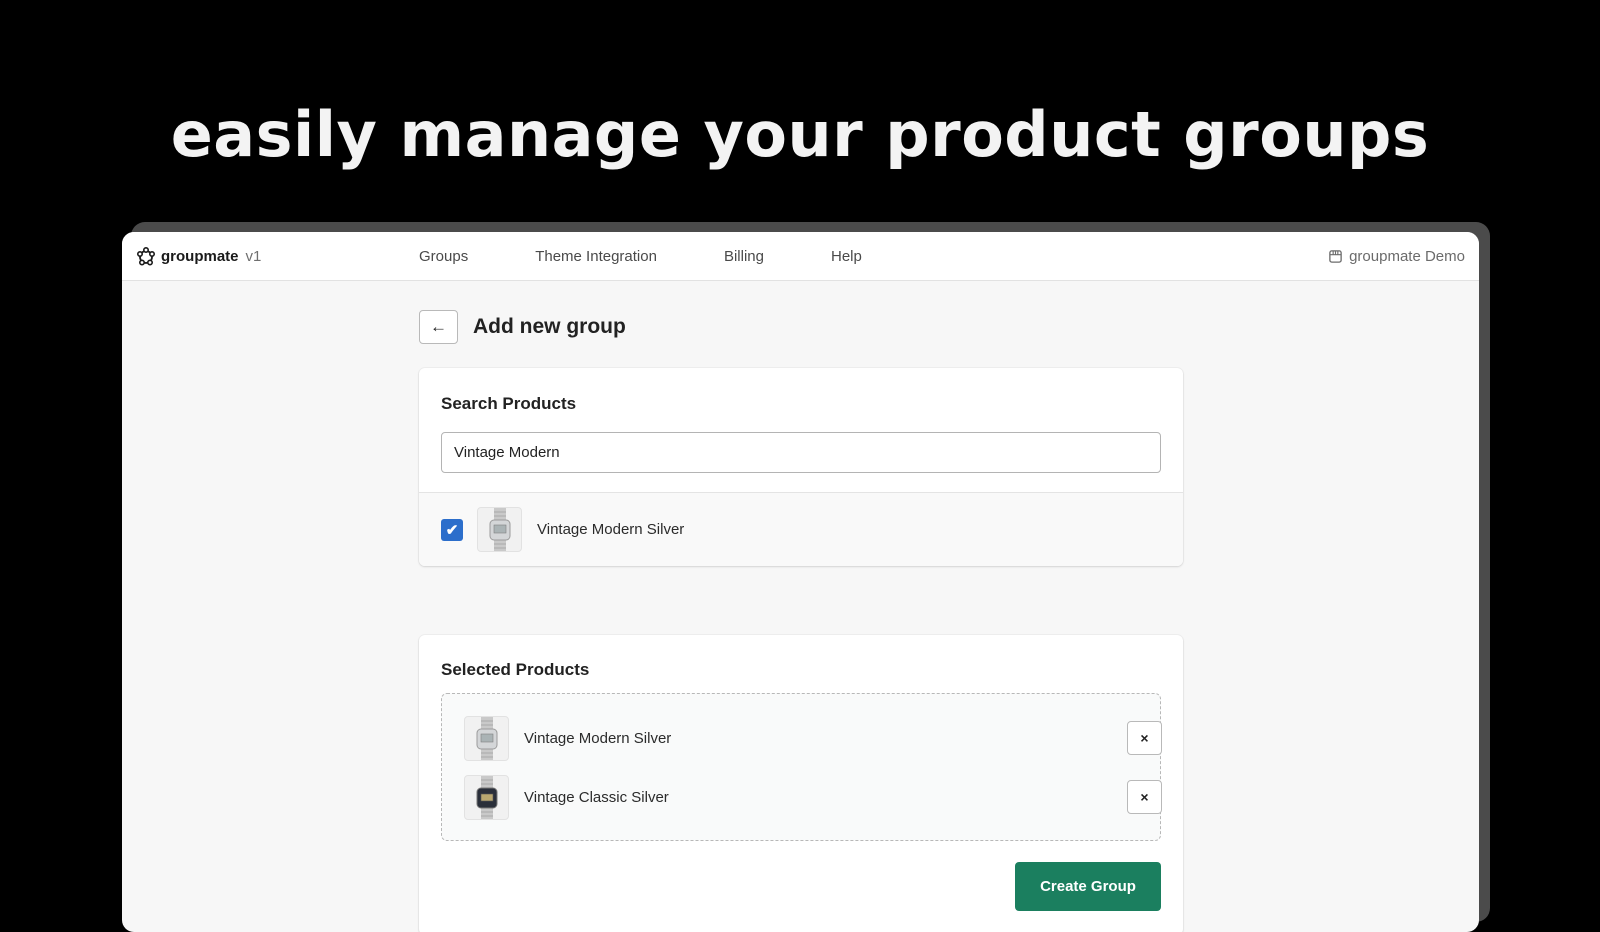  Describe the element at coordinates (509, 403) in the screenshot. I see `search-products-title: Search Products` at that location.